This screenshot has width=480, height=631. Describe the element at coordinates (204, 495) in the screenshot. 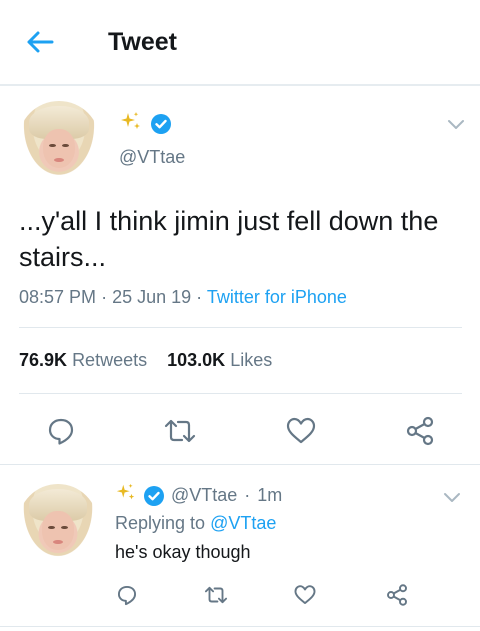

I see `reply-user-handle: @VTtae` at that location.